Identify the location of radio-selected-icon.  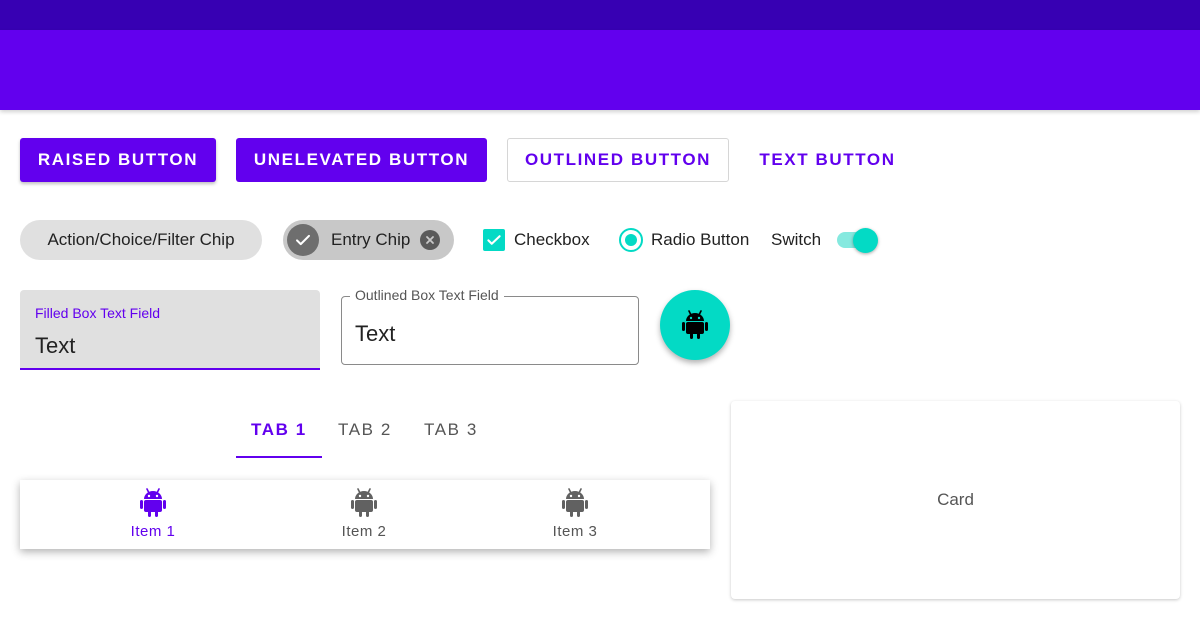
(631, 240).